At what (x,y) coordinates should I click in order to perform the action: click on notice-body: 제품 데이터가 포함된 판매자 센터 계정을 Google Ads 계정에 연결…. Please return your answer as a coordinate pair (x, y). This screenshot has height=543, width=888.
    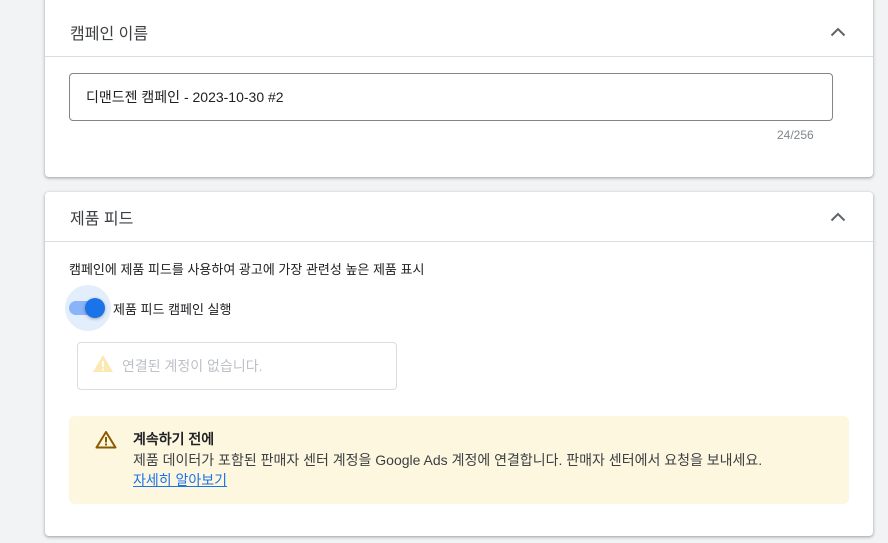
    Looking at the image, I should click on (448, 460).